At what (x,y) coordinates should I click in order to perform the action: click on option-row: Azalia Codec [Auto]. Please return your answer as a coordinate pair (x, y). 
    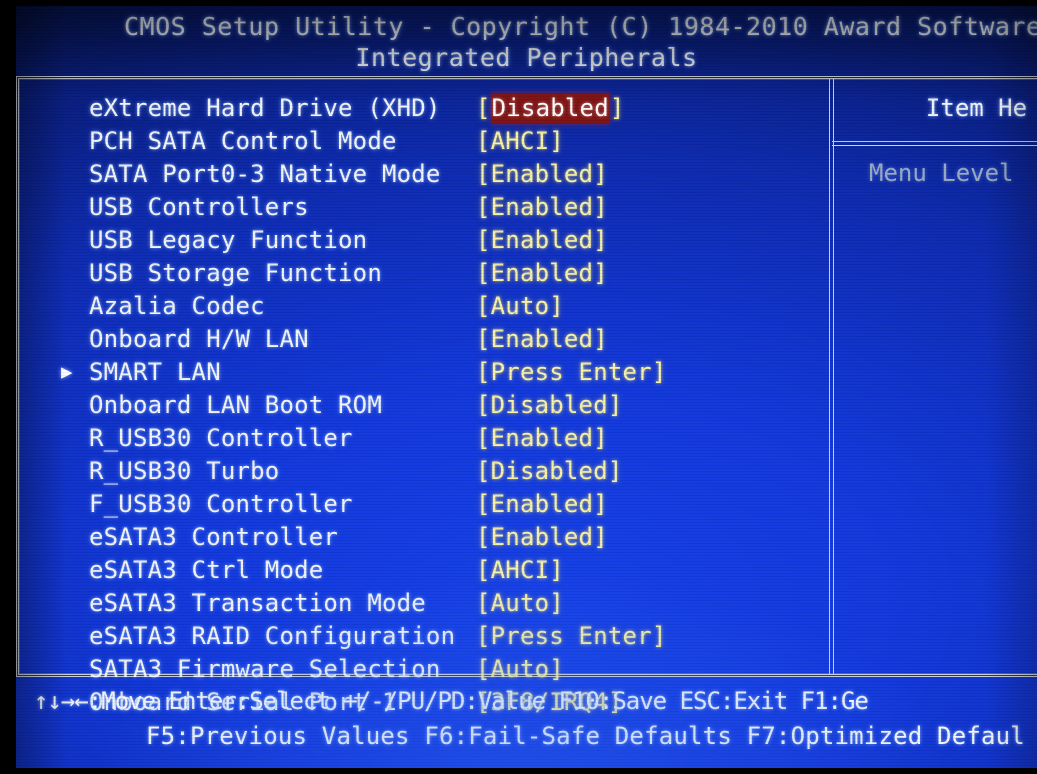
    Looking at the image, I should click on (424, 306).